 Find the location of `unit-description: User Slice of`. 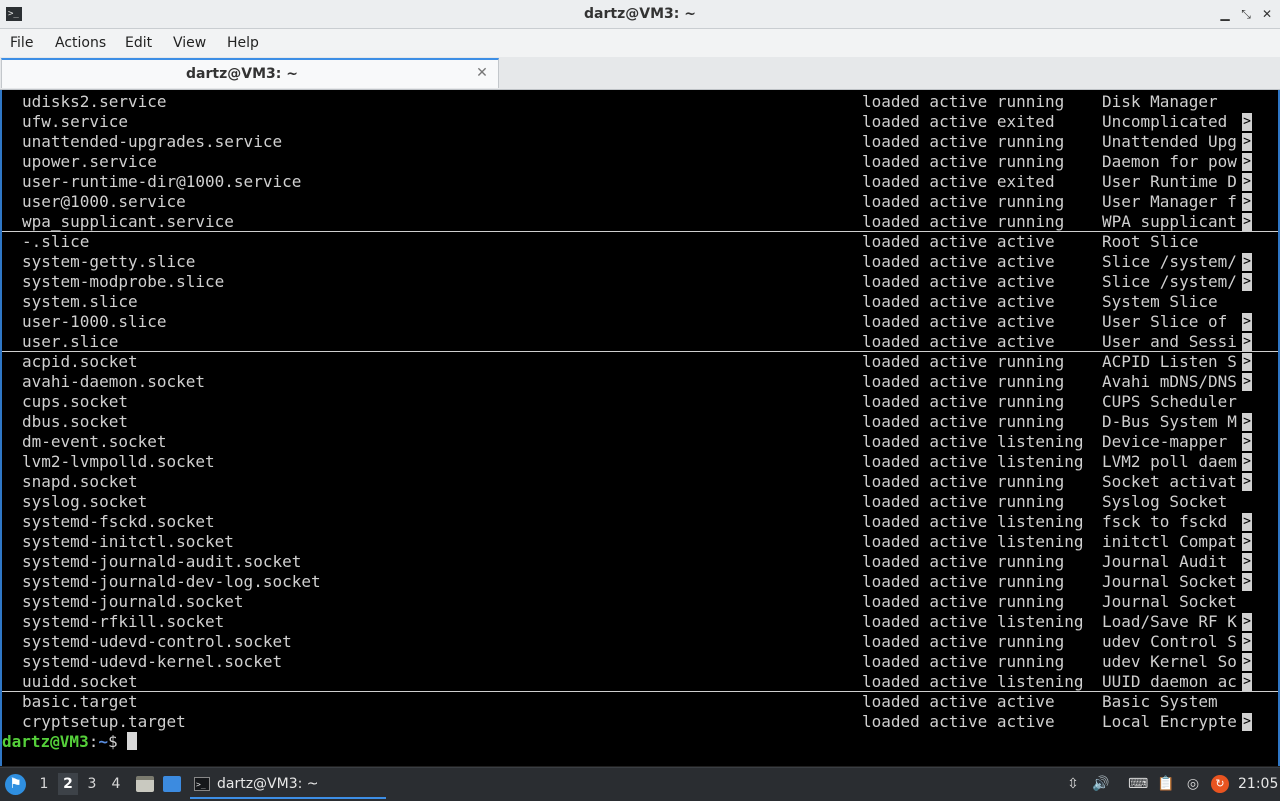

unit-description: User Slice of is located at coordinates (1165, 321).